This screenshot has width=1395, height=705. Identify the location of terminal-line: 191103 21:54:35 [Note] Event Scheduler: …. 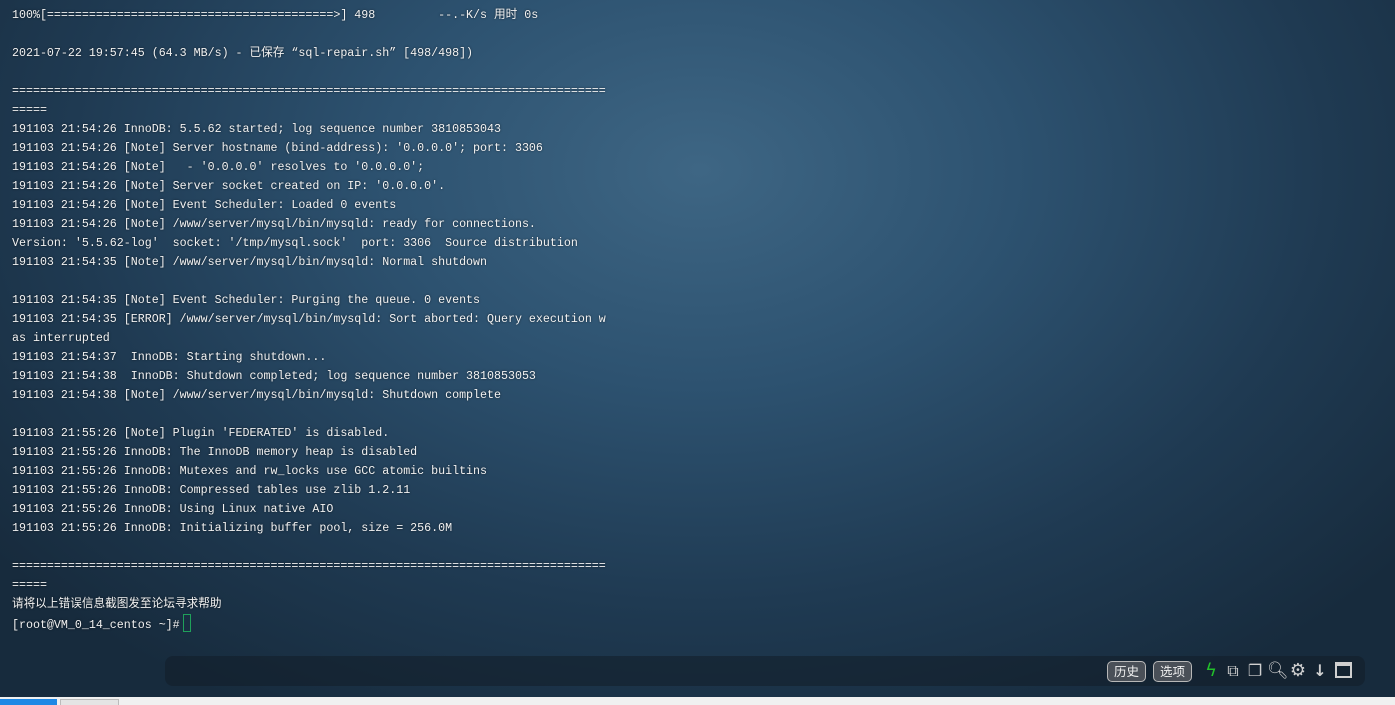
(246, 300).